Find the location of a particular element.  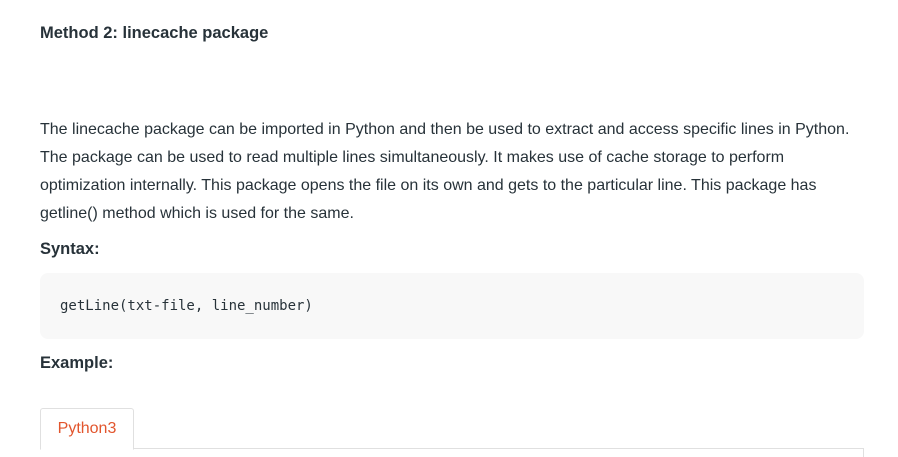

syntax-code-block: getLine(txt-file, line_number) is located at coordinates (452, 306).